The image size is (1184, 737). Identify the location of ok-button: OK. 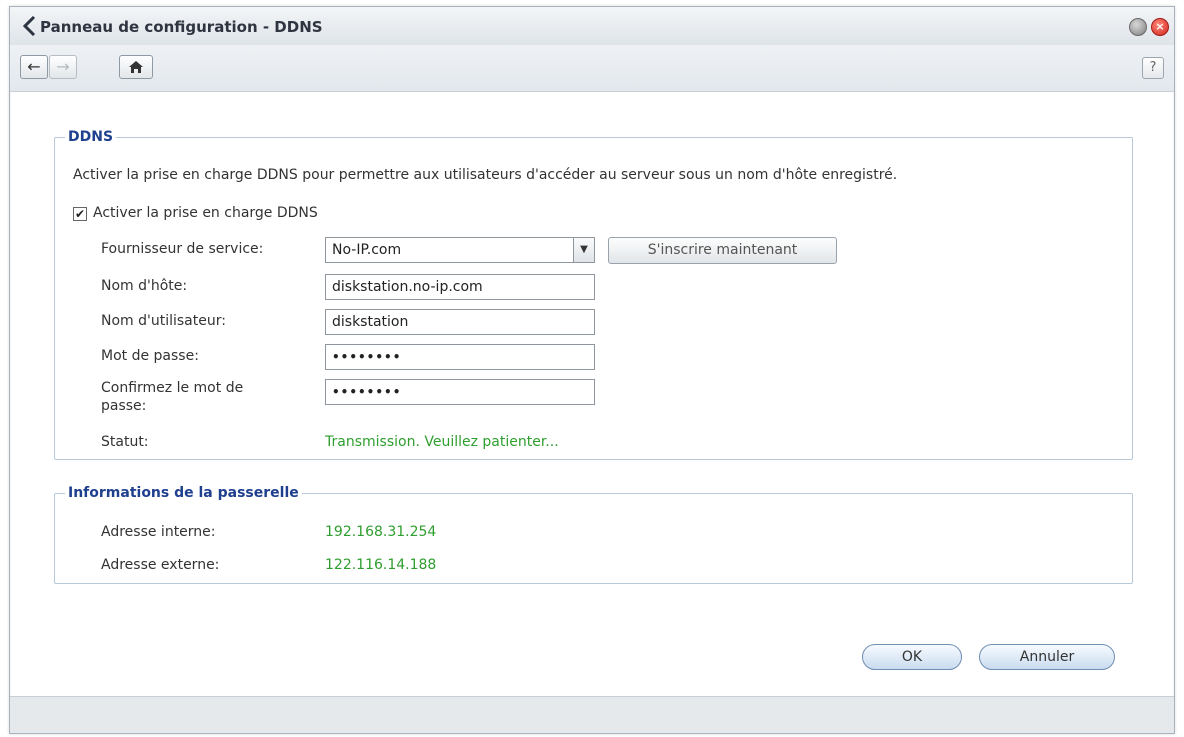
(912, 657).